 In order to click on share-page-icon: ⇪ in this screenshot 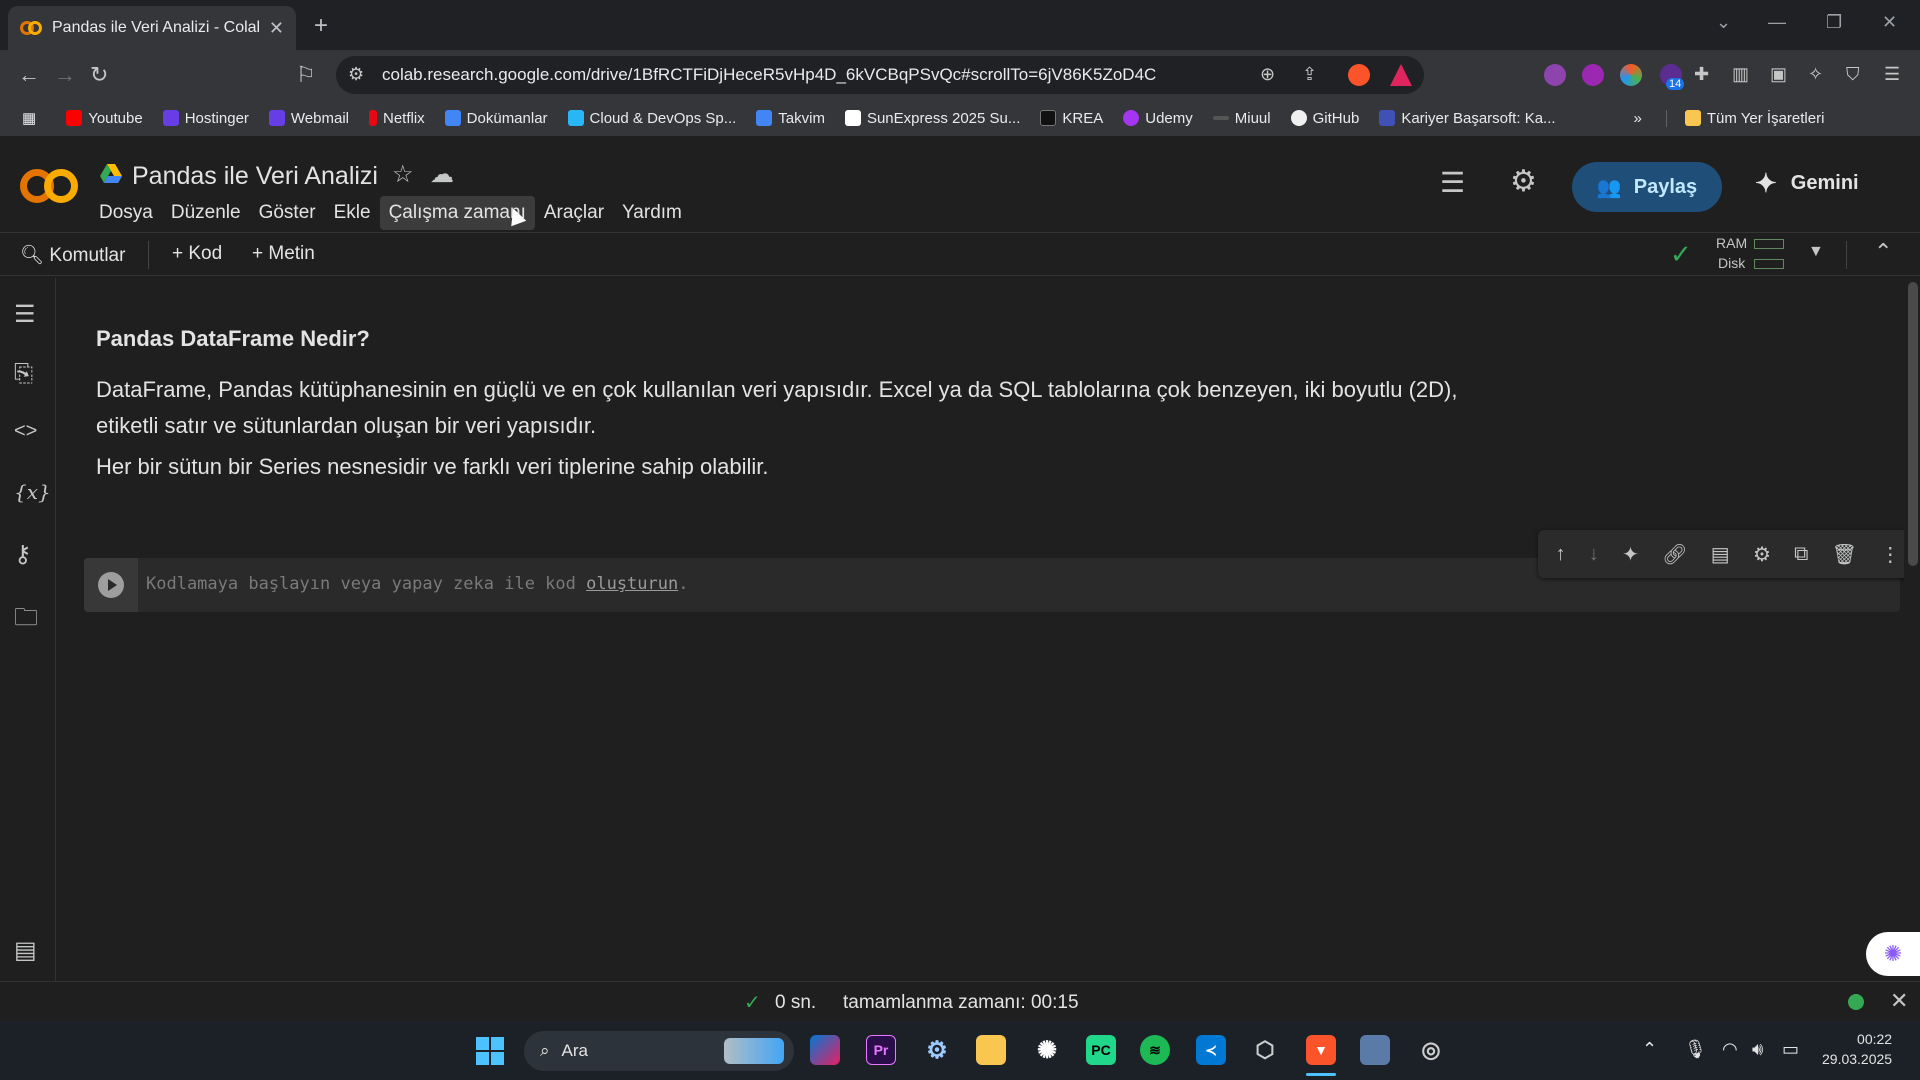, I will do `click(1309, 74)`.